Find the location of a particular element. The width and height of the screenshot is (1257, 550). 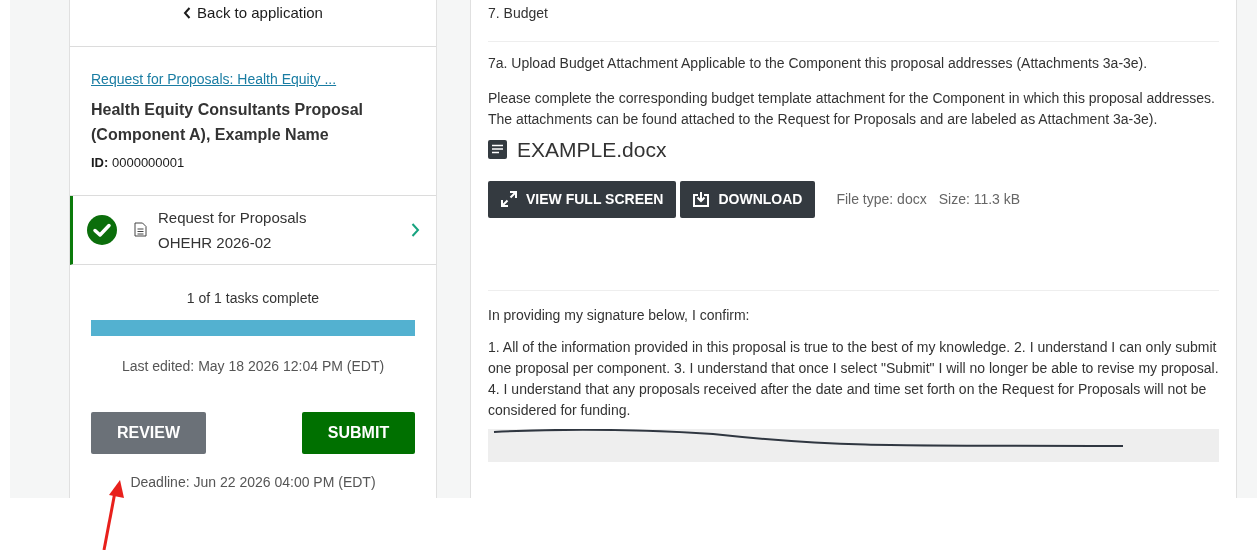

chevron-right-icon is located at coordinates (415, 229).